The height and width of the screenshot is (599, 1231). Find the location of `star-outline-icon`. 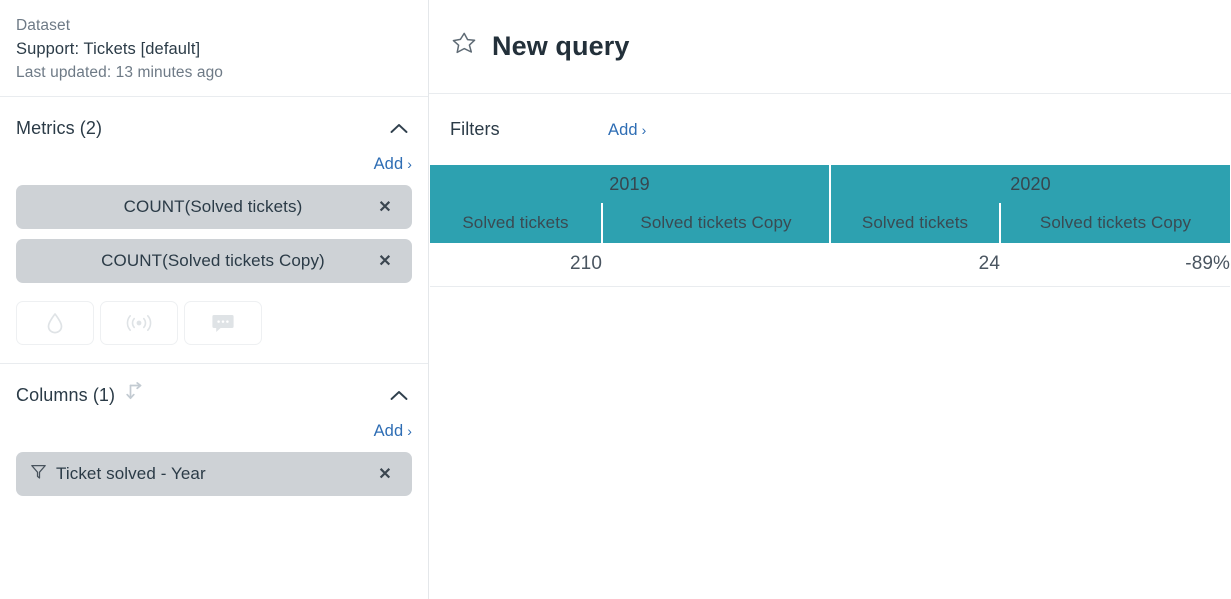

star-outline-icon is located at coordinates (464, 46).